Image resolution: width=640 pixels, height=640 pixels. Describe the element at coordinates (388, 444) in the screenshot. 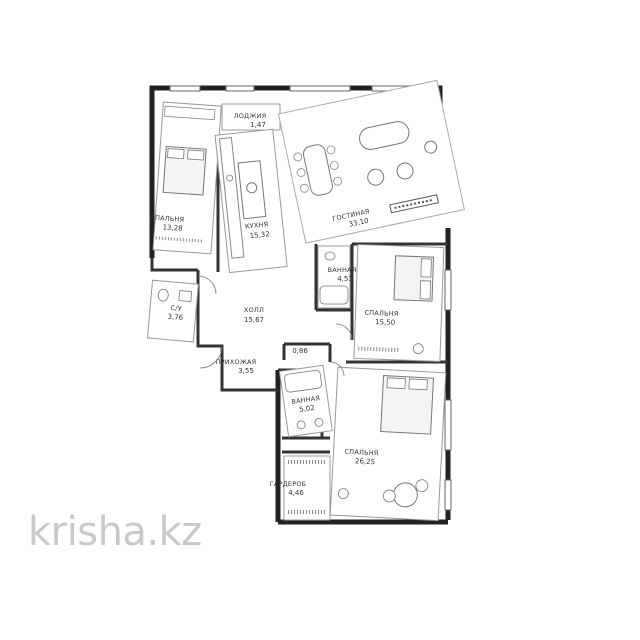

I see `bedroom3-room: СПАЛЬНЯ 26,25` at that location.